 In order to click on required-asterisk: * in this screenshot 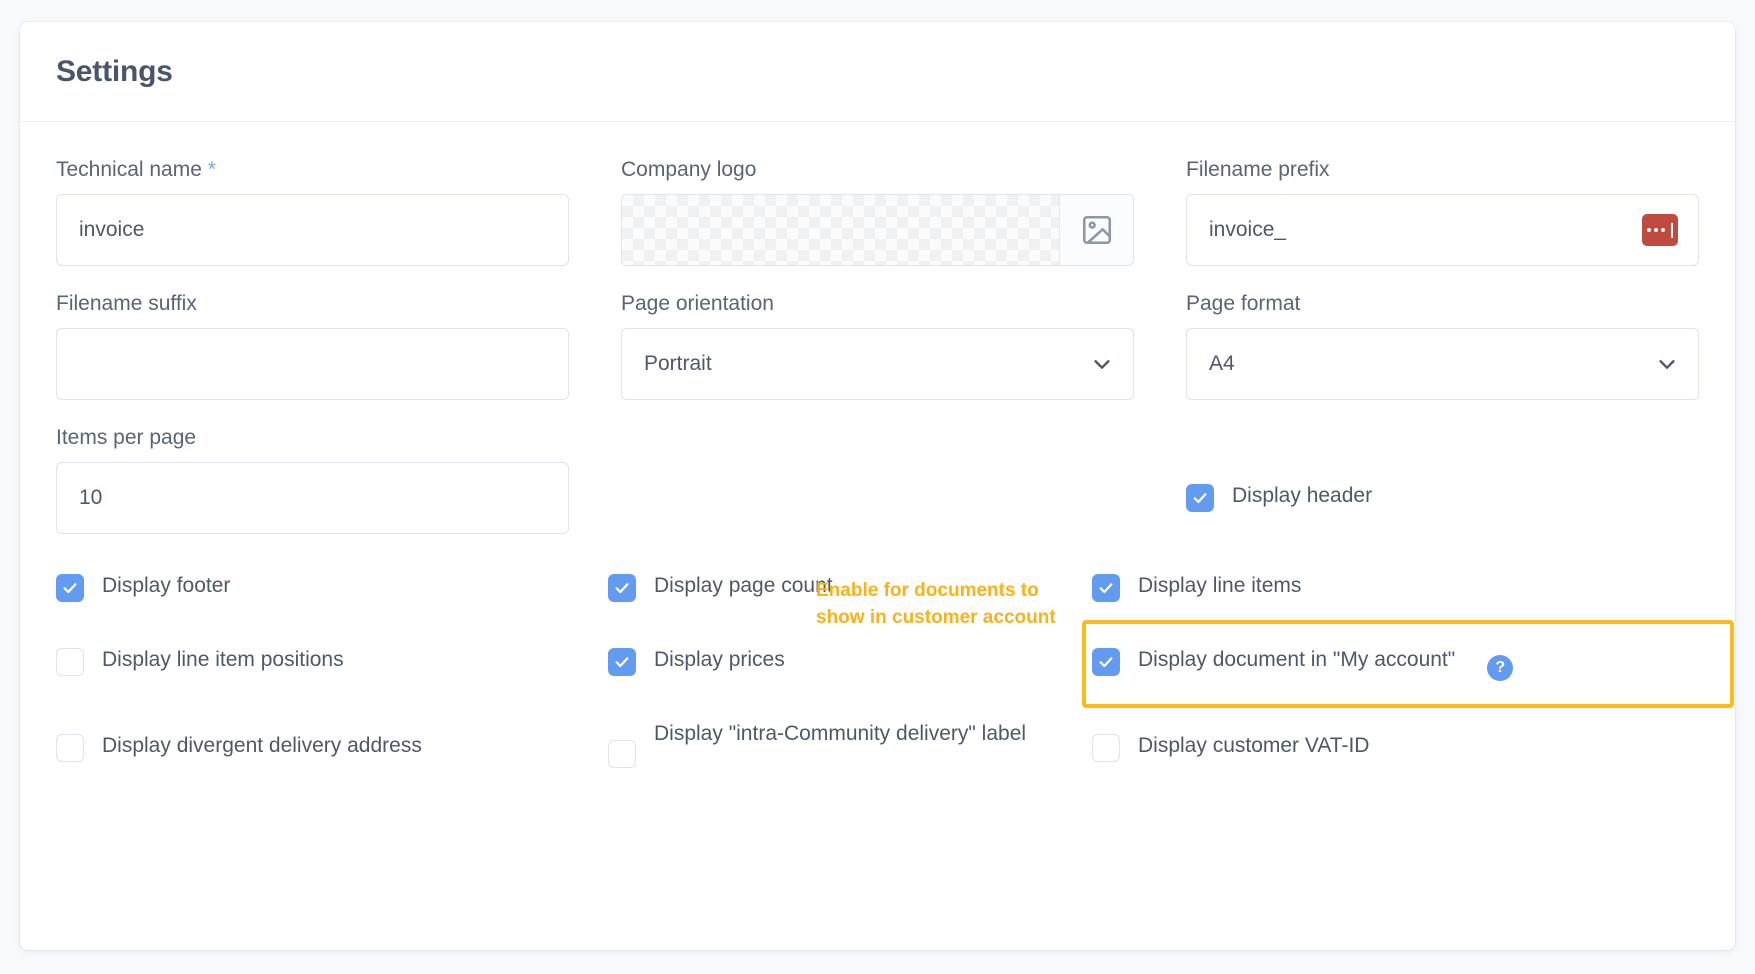, I will do `click(211, 169)`.